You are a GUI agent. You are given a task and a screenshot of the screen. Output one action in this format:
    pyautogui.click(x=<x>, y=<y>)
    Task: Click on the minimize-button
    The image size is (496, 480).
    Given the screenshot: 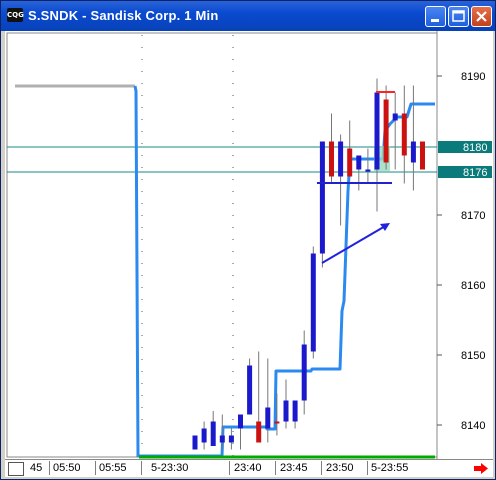 What is the action you would take?
    pyautogui.click(x=435, y=16)
    